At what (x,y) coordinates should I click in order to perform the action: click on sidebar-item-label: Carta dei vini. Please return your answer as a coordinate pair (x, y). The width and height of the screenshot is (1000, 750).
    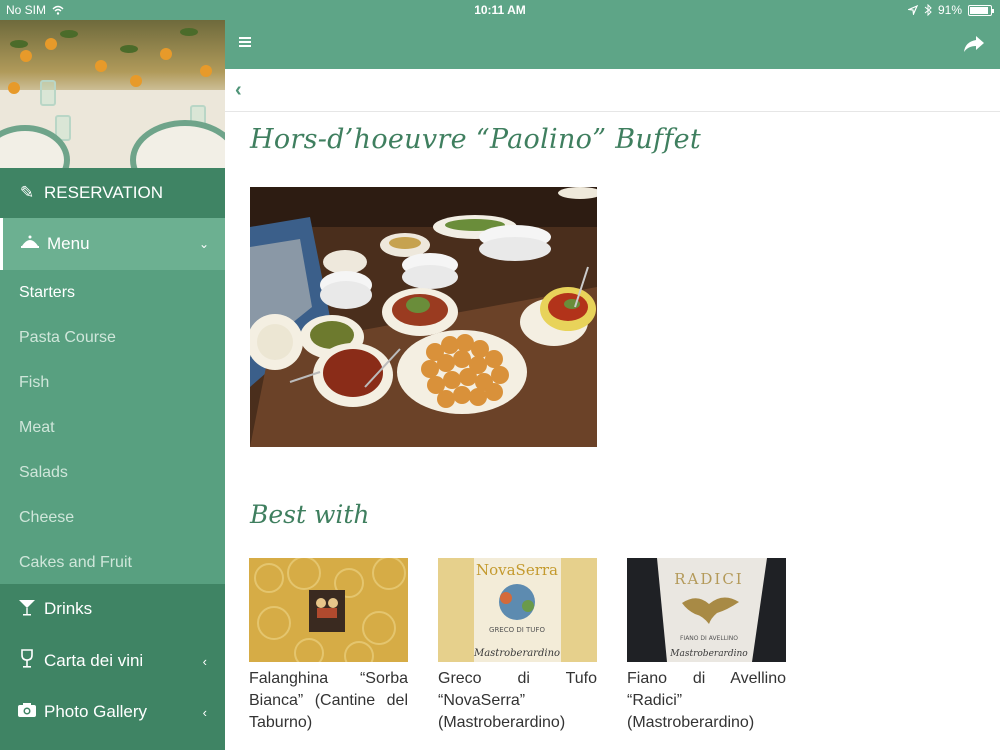
    Looking at the image, I should click on (94, 660).